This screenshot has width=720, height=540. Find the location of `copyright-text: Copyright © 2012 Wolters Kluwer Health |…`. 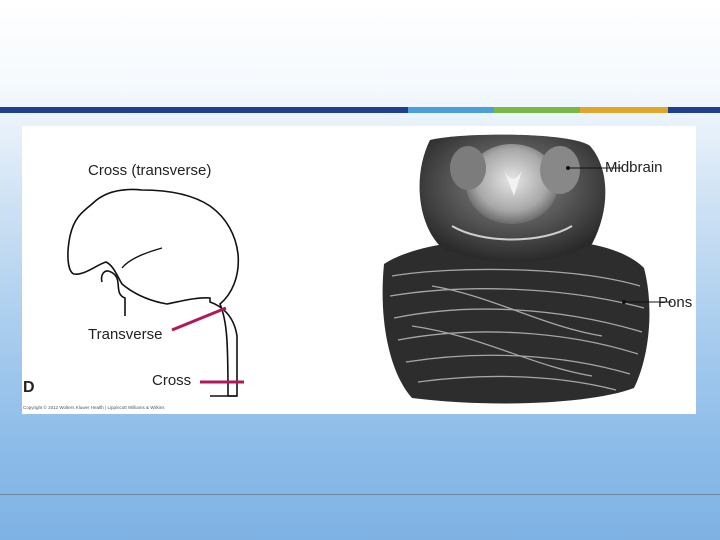

copyright-text: Copyright © 2012 Wolters Kluwer Health |… is located at coordinates (94, 407).